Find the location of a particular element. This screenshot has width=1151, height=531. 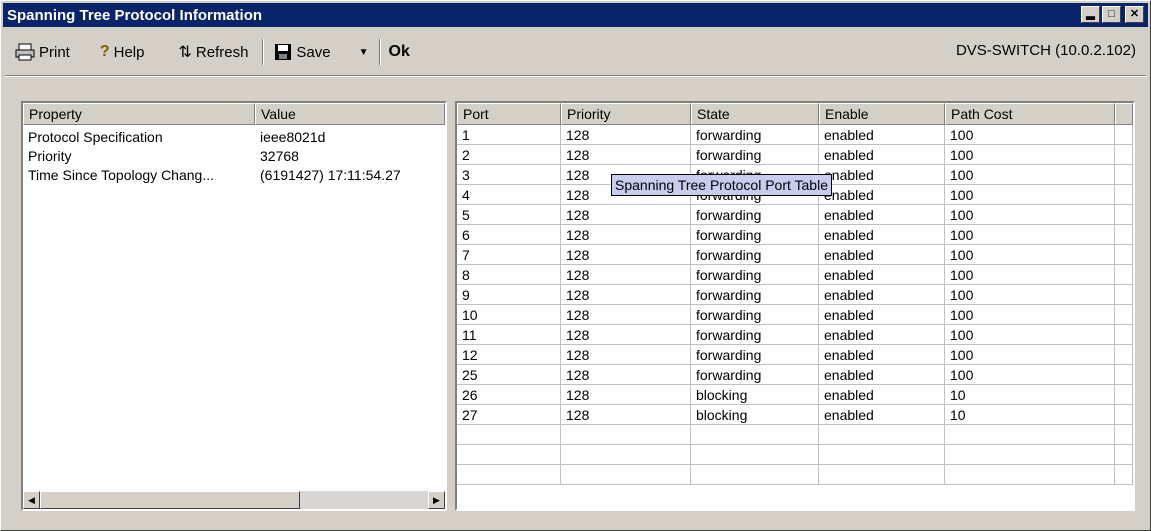

table-row: 6 128 forwarding enabled 100 is located at coordinates (795, 235).